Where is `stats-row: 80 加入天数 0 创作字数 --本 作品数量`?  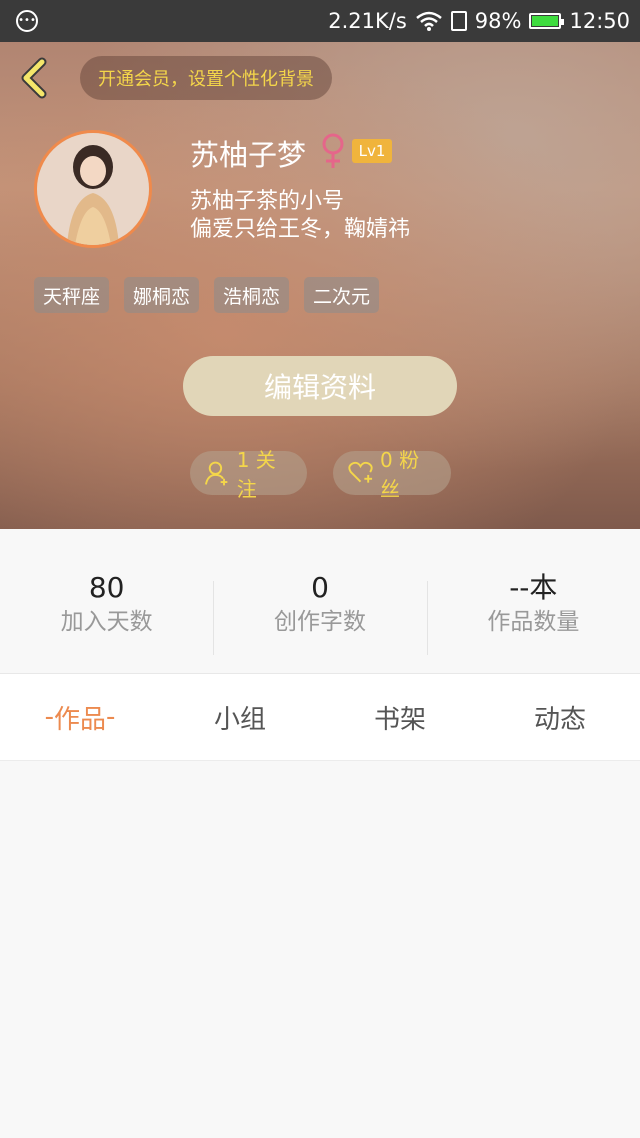 stats-row: 80 加入天数 0 创作字数 --本 作品数量 is located at coordinates (320, 601).